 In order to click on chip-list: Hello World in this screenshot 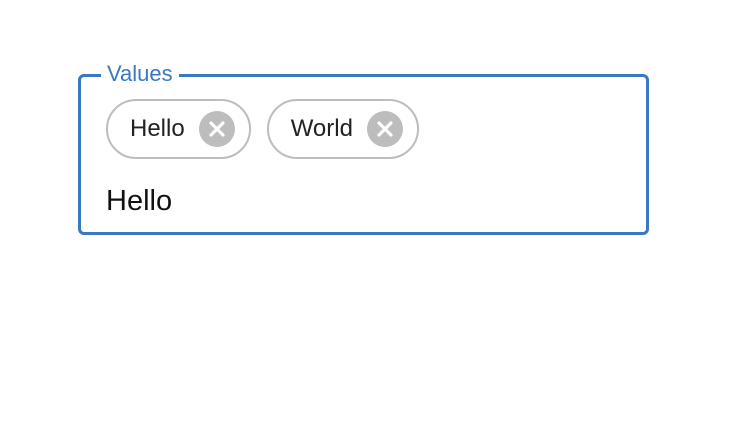, I will do `click(262, 129)`.